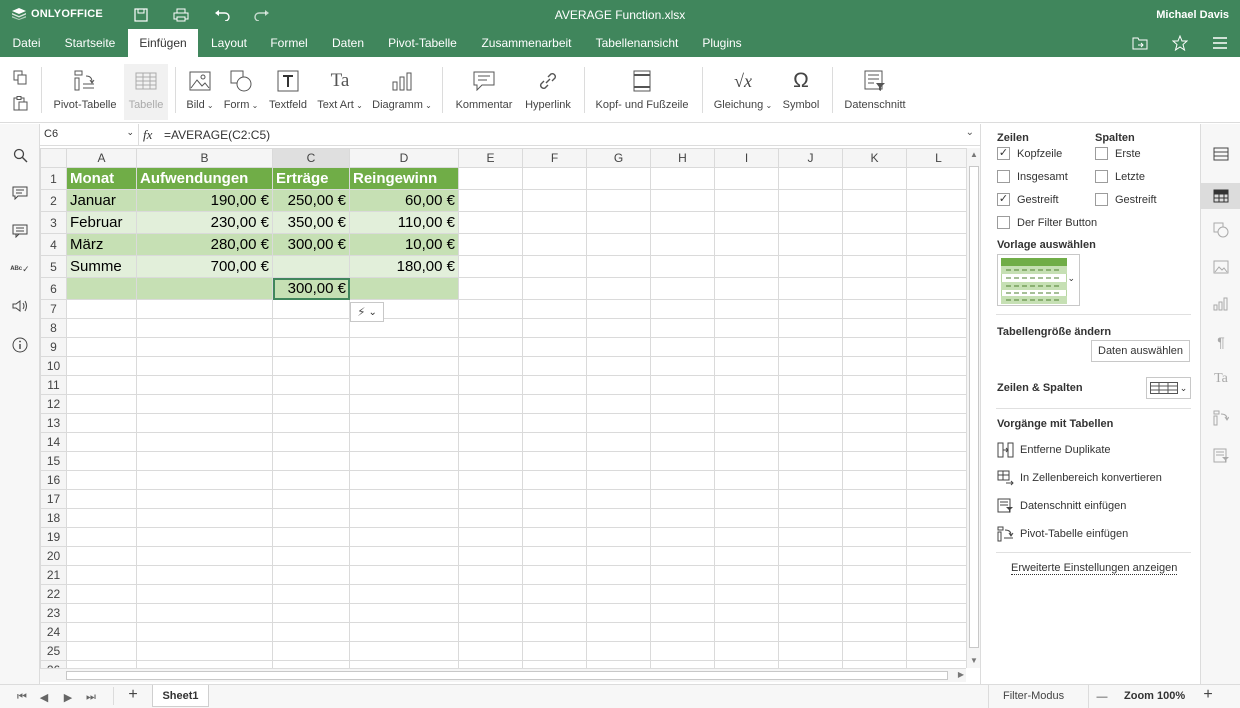 Image resolution: width=1240 pixels, height=708 pixels. I want to click on table-header-cell: Erträge, so click(311, 178).